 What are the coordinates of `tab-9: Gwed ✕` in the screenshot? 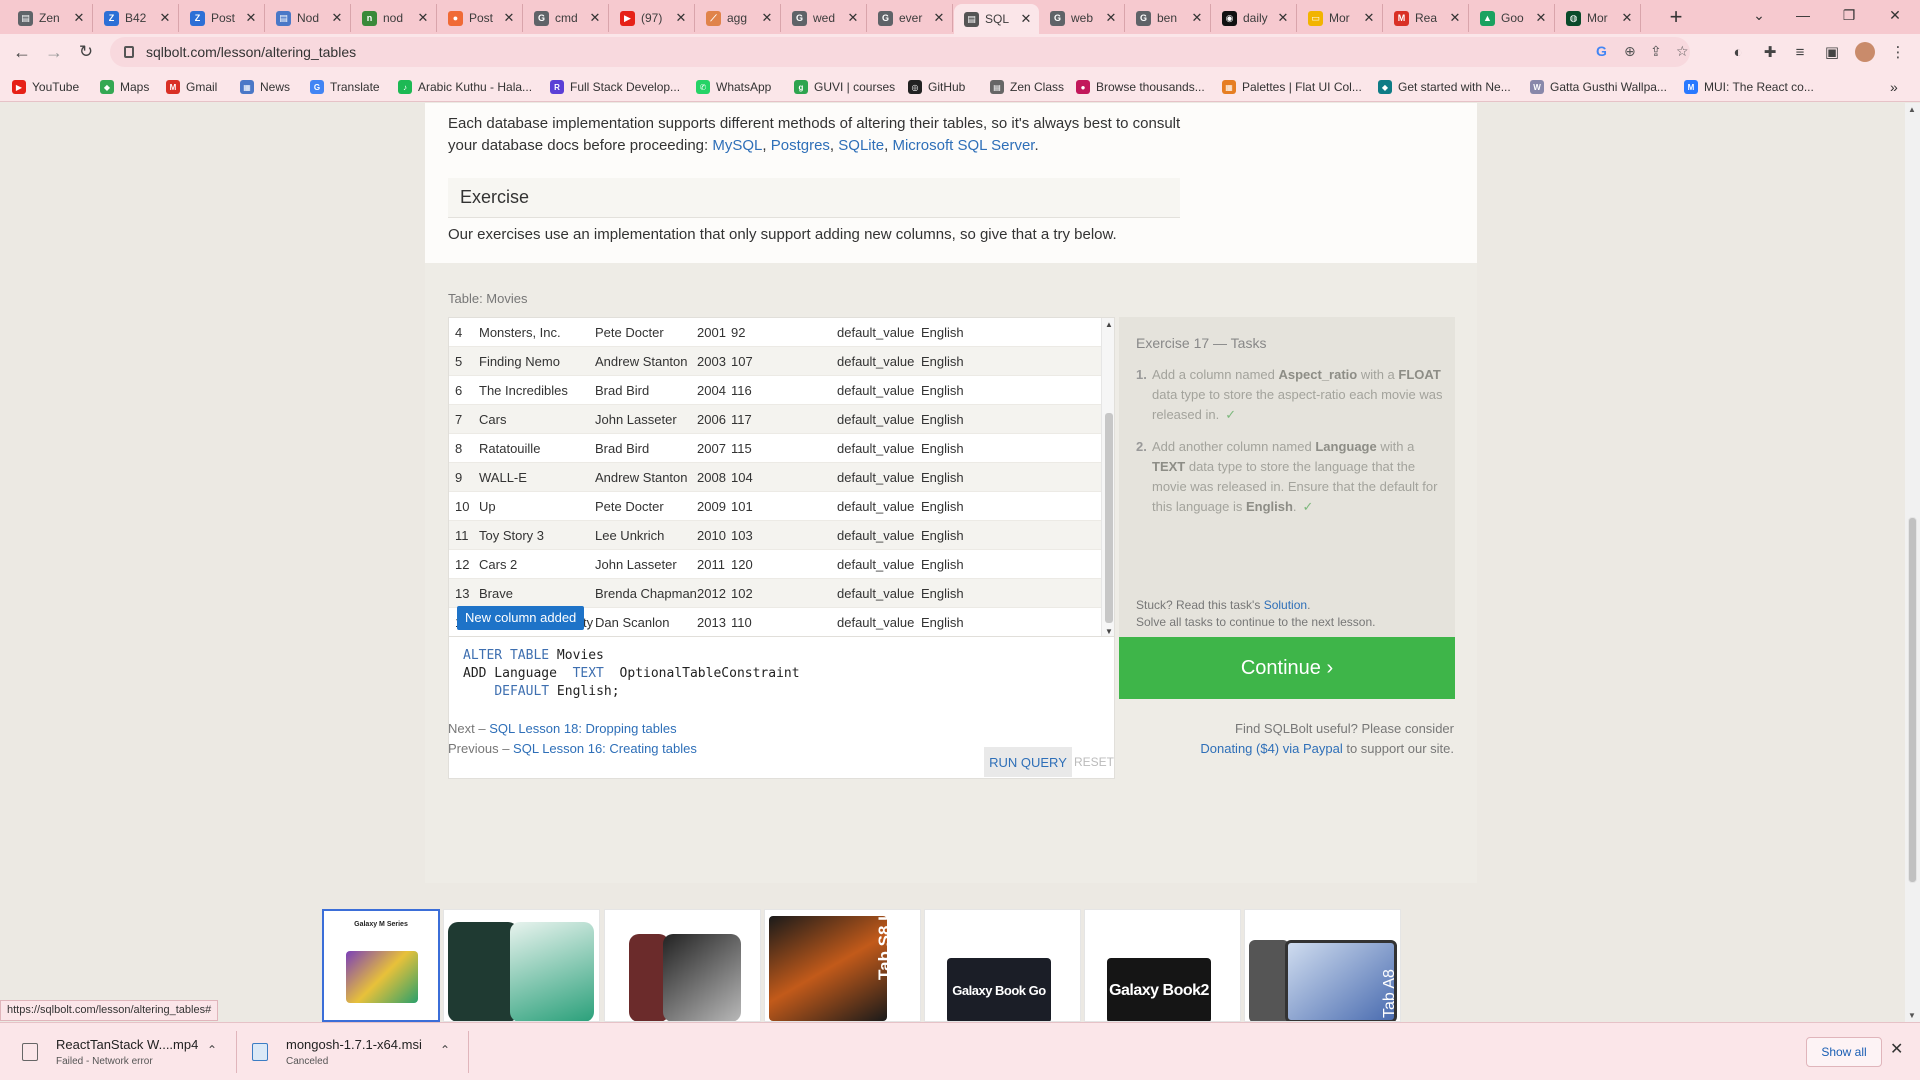 It's located at (824, 18).